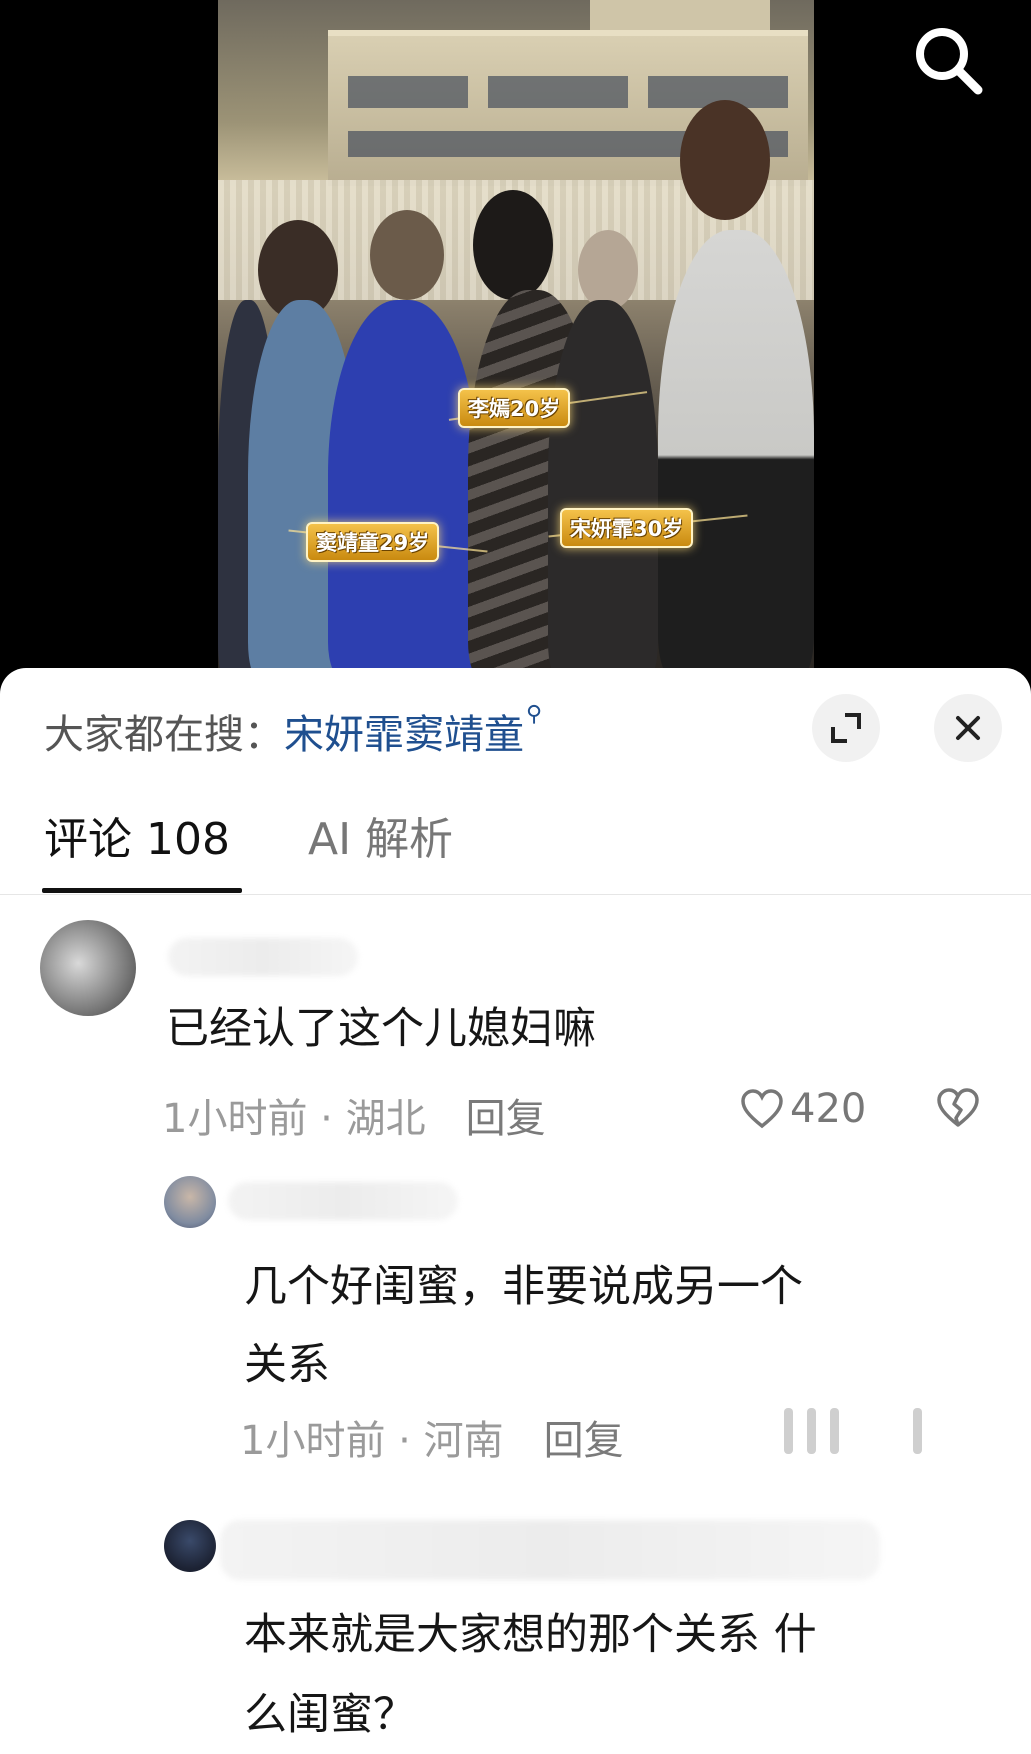 The height and width of the screenshot is (1754, 1031). Describe the element at coordinates (373, 542) in the screenshot. I see `overlay-tag-dou: 窦靖童29岁` at that location.